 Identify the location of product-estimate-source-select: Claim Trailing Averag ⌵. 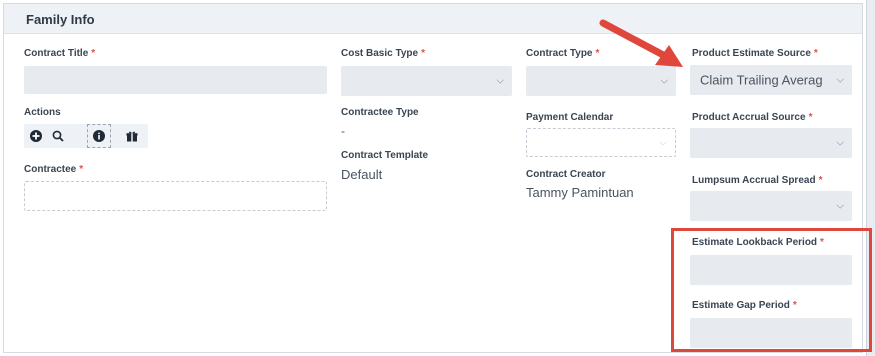
(771, 80).